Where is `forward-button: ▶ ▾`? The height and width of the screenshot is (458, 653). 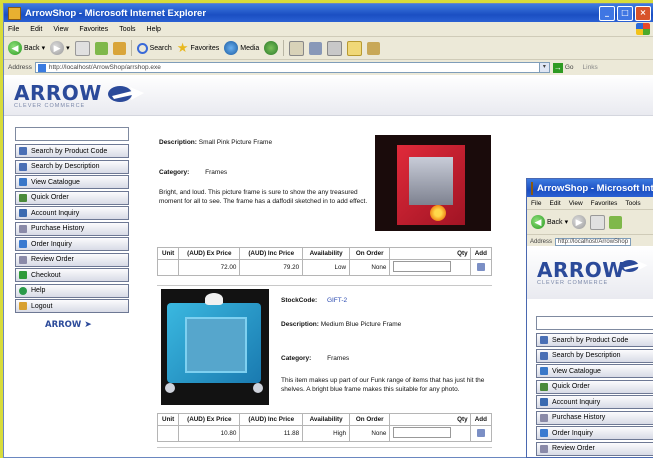 forward-button: ▶ ▾ is located at coordinates (60, 48).